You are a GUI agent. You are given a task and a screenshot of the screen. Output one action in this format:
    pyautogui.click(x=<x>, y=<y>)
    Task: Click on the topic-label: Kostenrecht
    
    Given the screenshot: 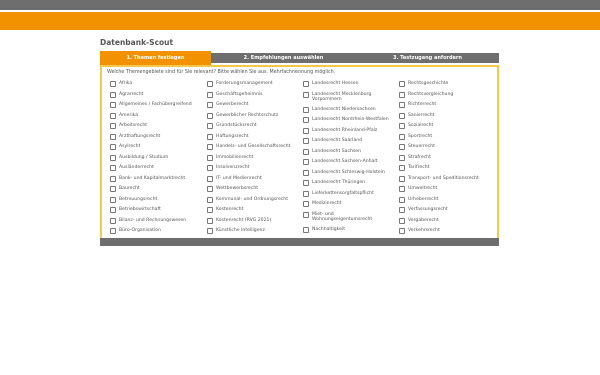 What is the action you would take?
    pyautogui.click(x=229, y=210)
    